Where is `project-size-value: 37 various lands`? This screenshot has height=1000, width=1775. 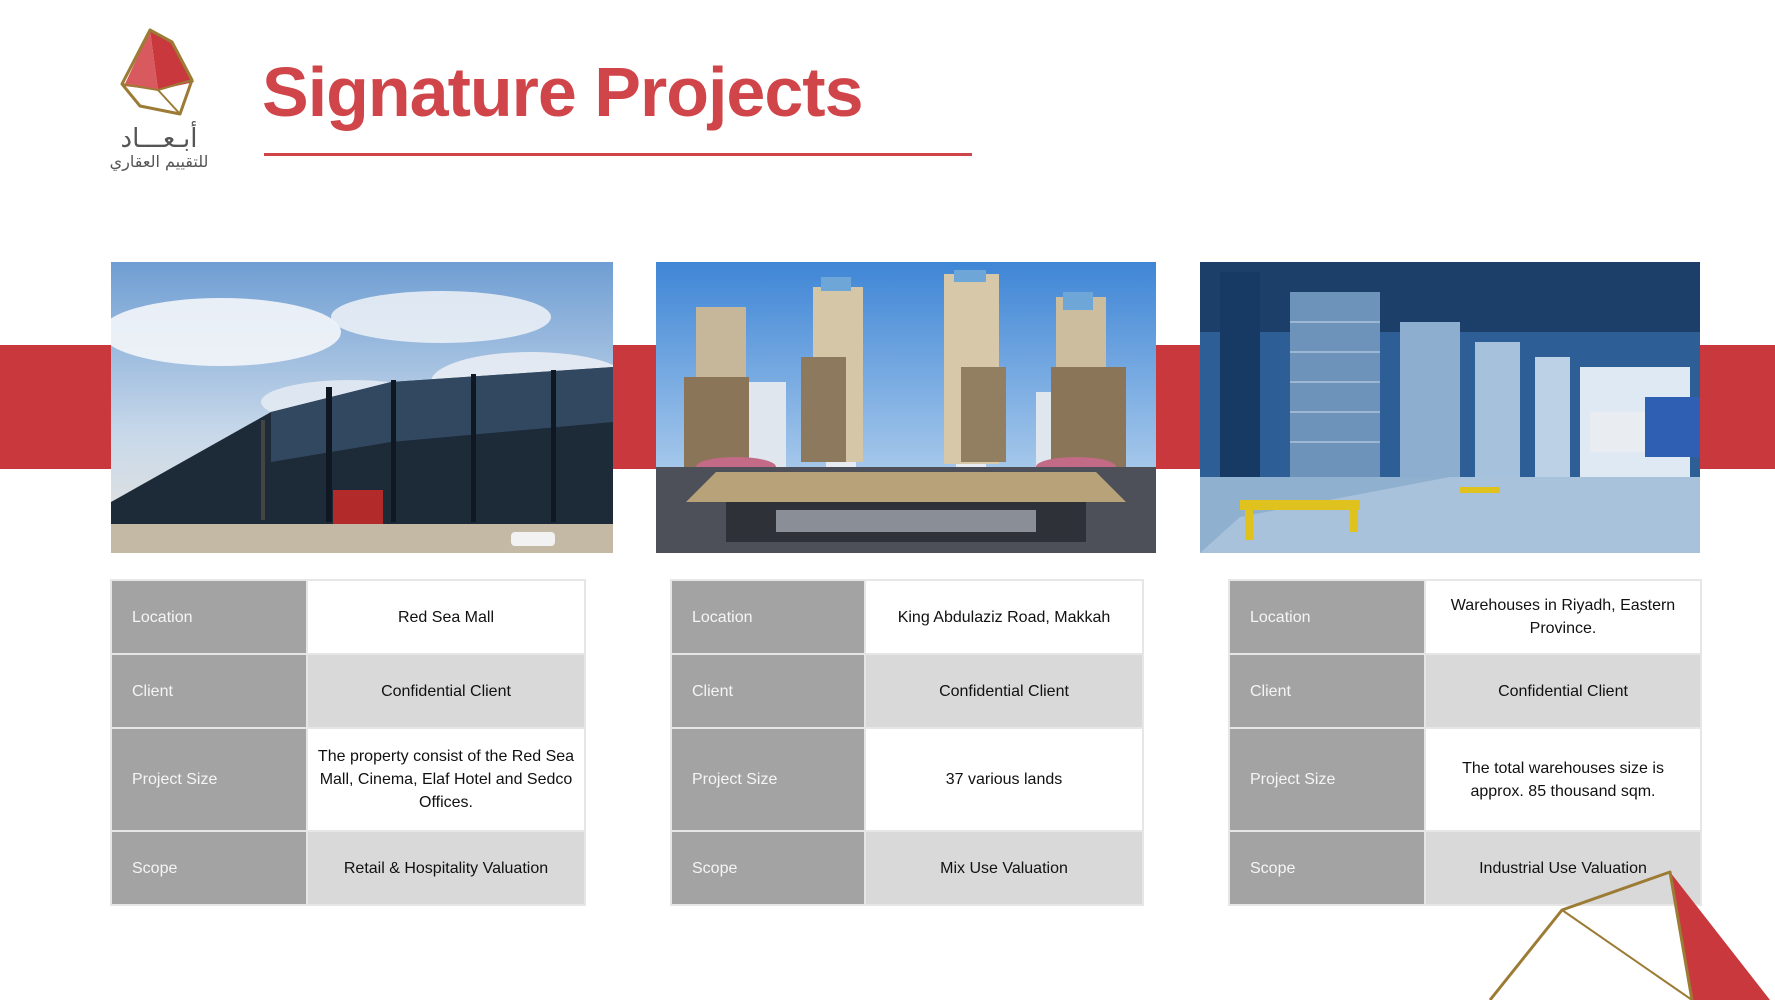 project-size-value: 37 various lands is located at coordinates (1004, 779).